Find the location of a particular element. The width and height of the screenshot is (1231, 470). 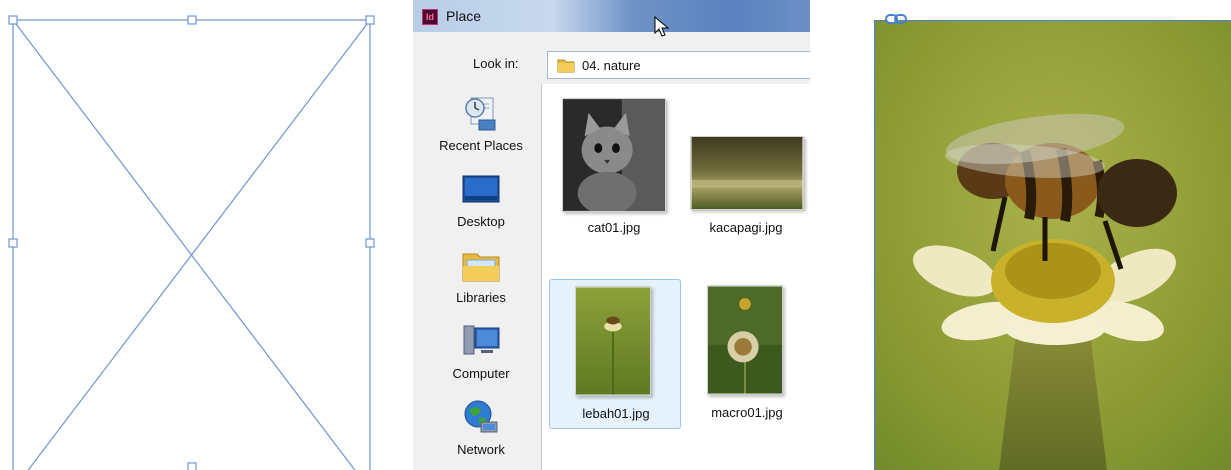

file-item-kacapagi: kacapagi.jpg is located at coordinates (745, 163).